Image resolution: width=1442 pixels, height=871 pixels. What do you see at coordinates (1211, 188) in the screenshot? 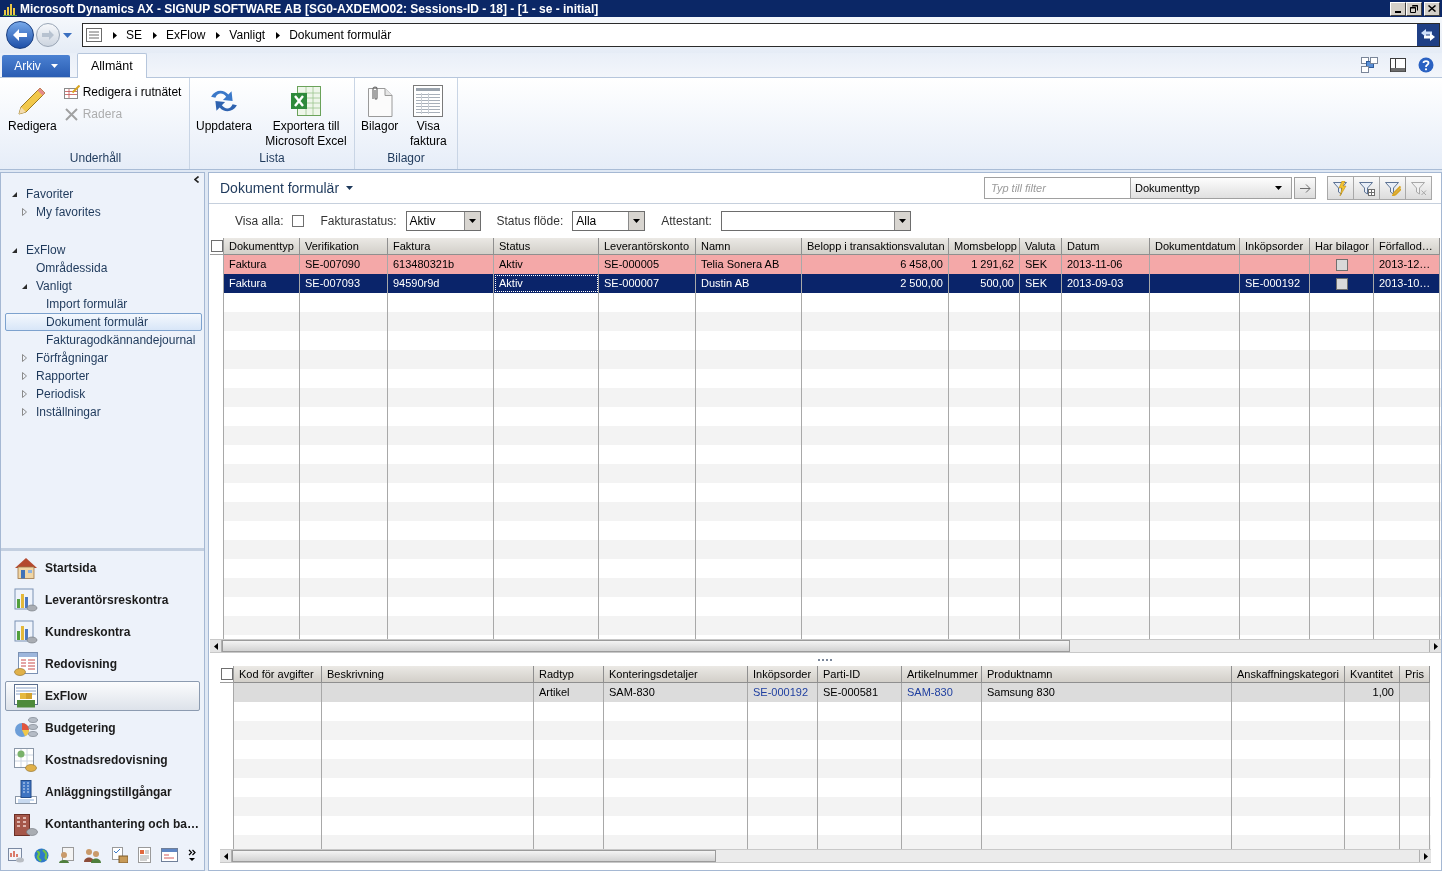
I see `filter-field-dropdown: Dokumenttyp` at bounding box center [1211, 188].